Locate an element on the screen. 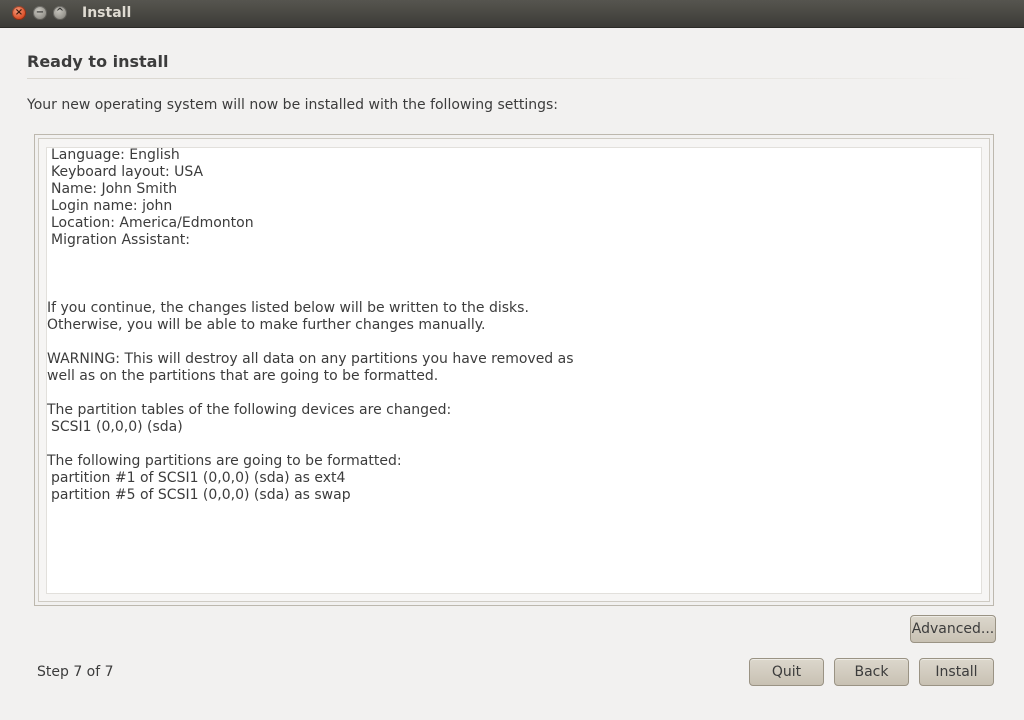  heading-divider is located at coordinates (502, 78).